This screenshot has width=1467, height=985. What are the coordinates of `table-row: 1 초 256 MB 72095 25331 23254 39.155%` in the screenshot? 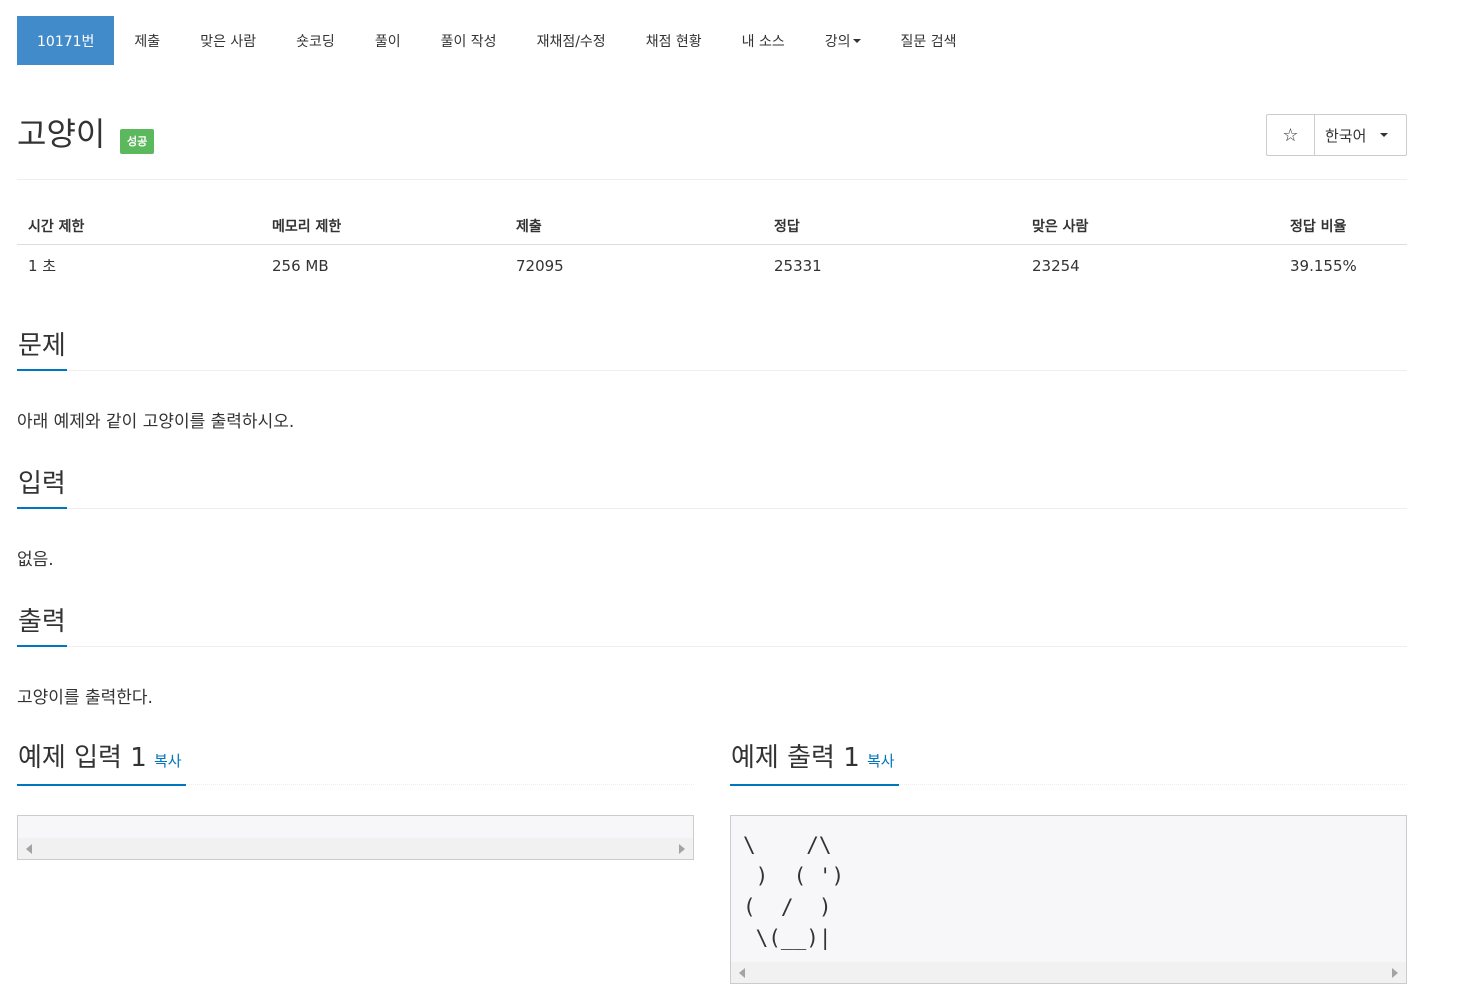 It's located at (712, 266).